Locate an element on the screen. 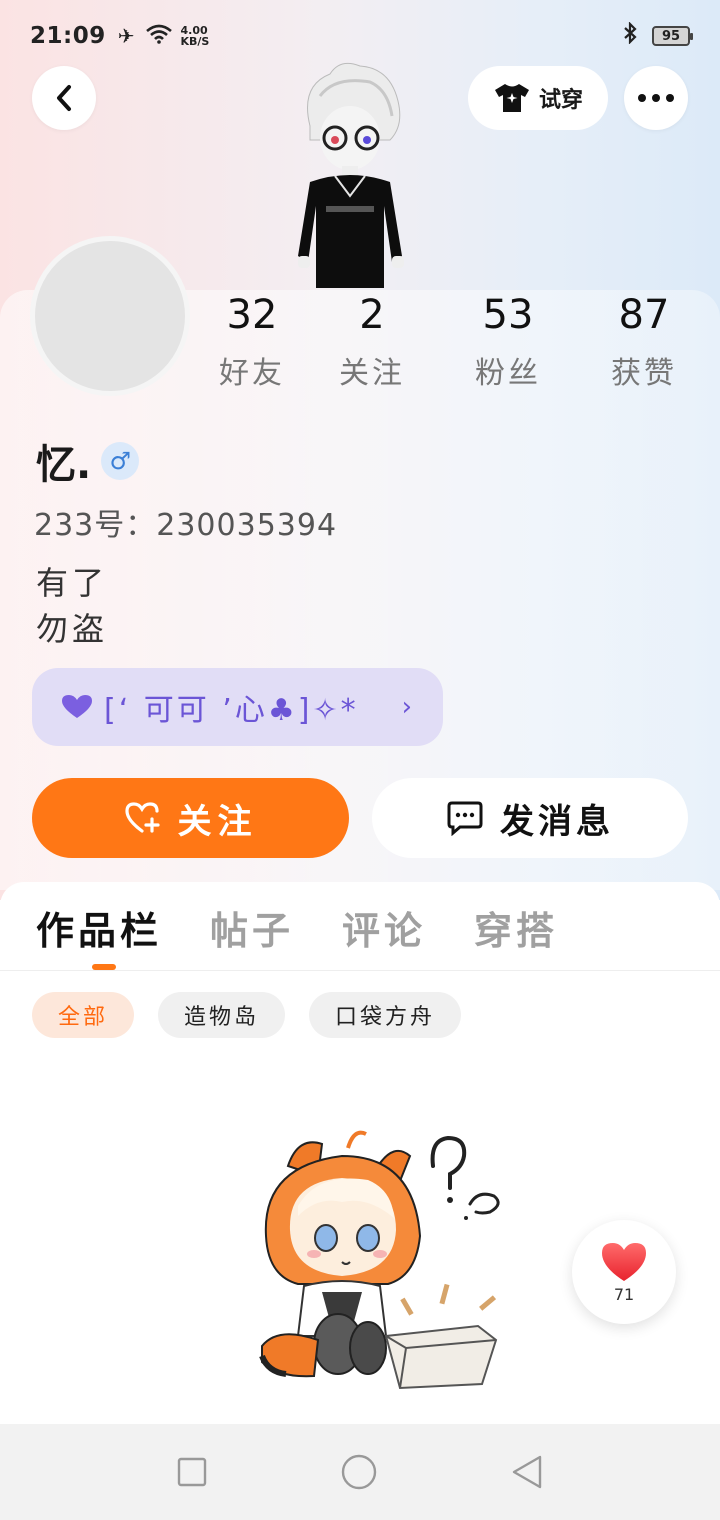 The width and height of the screenshot is (720, 1520). send-message-button: 发消息 is located at coordinates (530, 818).